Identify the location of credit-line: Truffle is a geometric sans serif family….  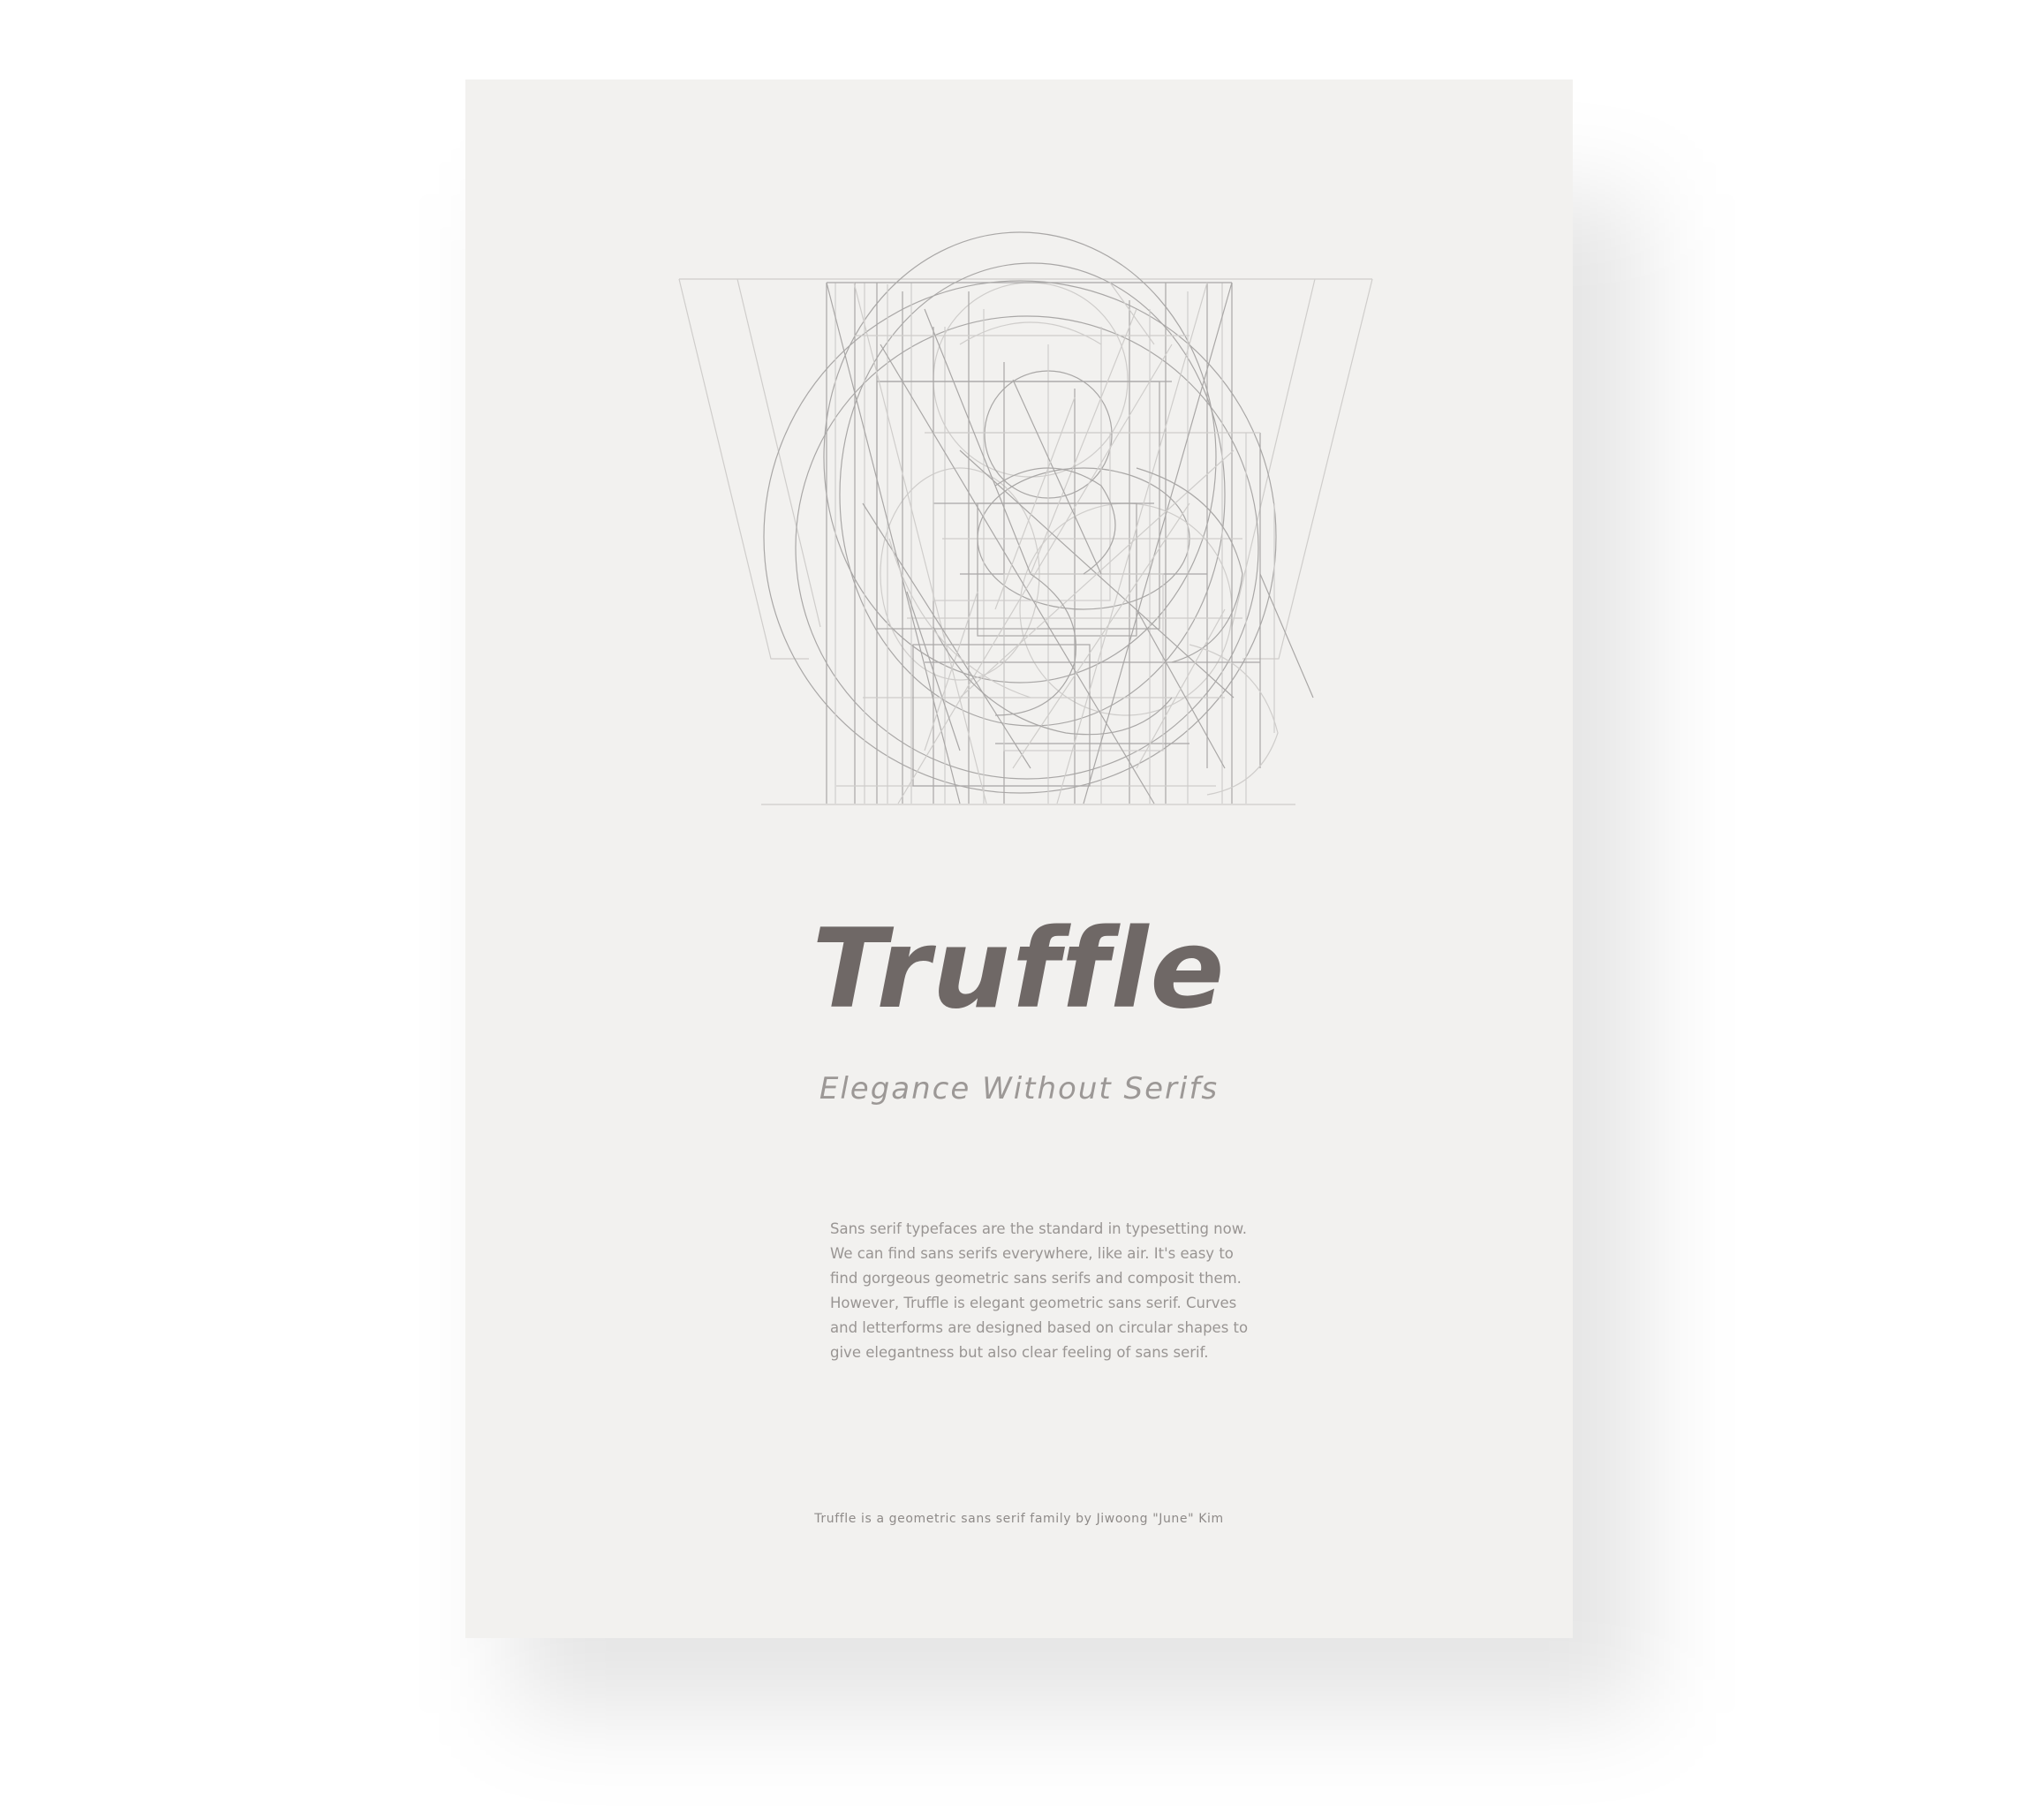
(1019, 1519).